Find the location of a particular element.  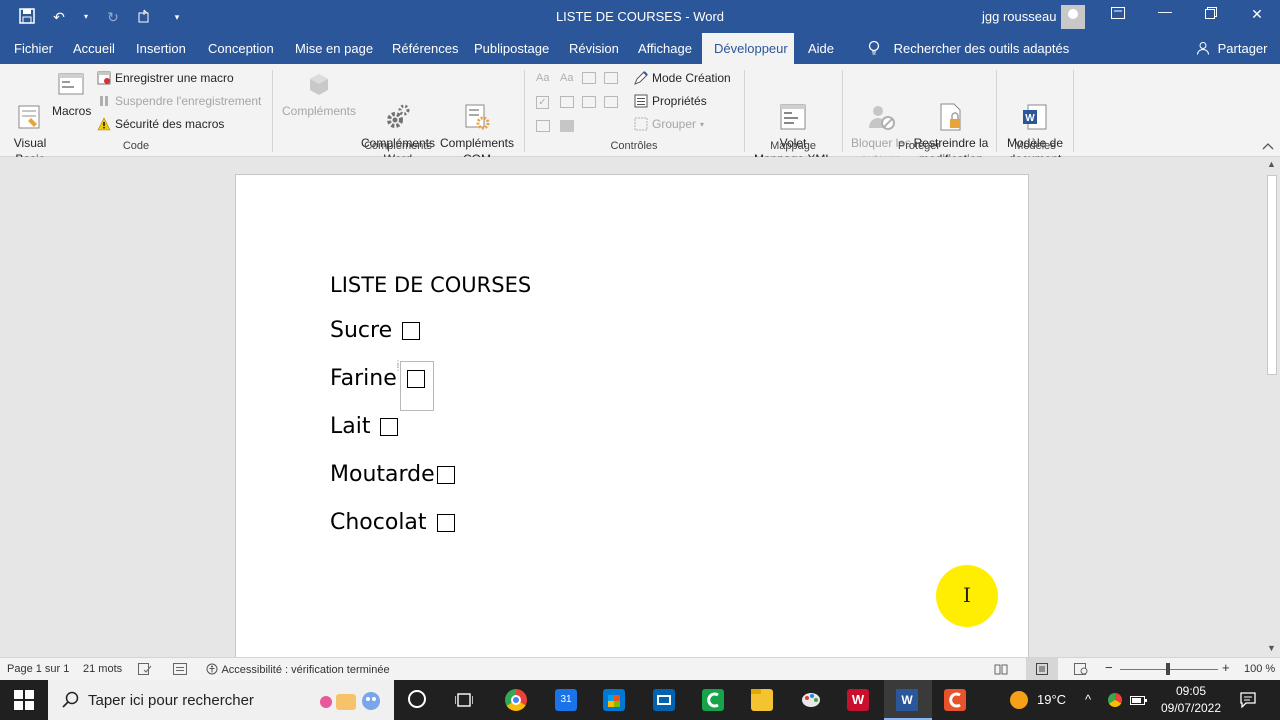

tab-mise-en-page: Mise en page is located at coordinates (334, 48).